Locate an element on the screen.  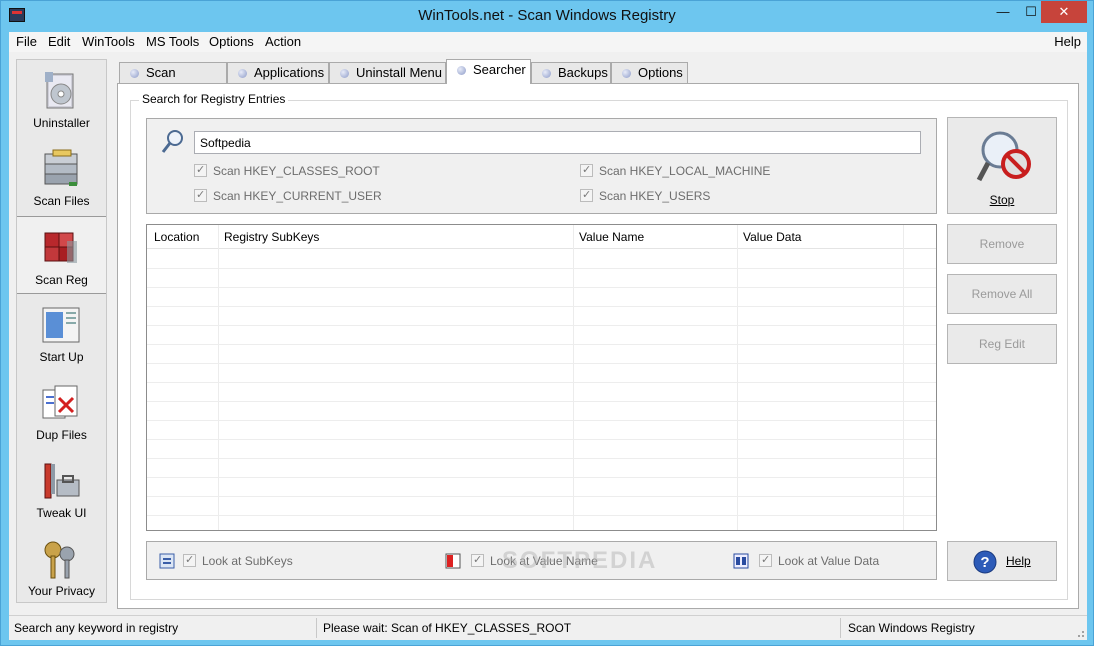
stop-button: Stop is located at coordinates (1002, 165).